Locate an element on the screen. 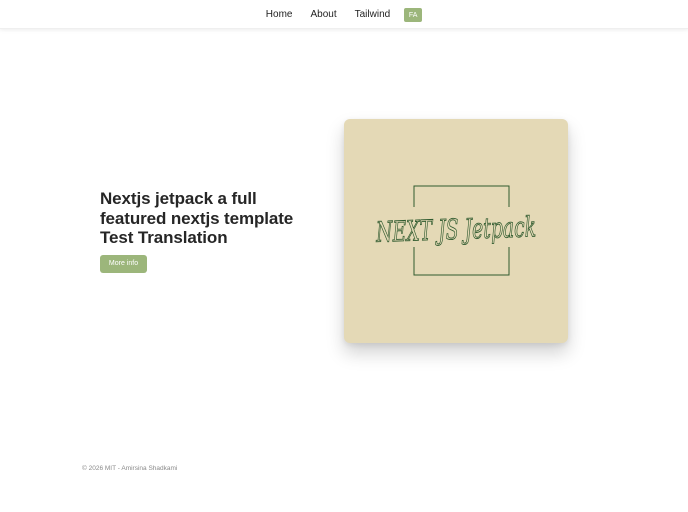 Image resolution: width=688 pixels, height=512 pixels. hero-image-card: NEXT JS Jetpack is located at coordinates (456, 231).